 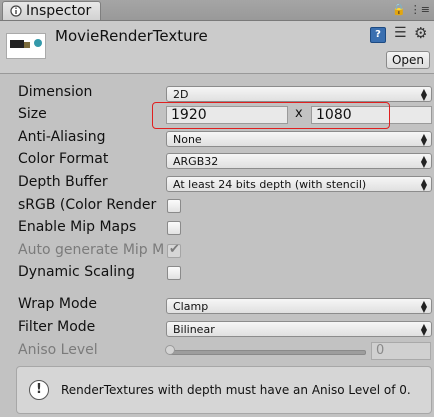 I want to click on row-srgb: sRGB (Color Render, so click(x=217, y=206).